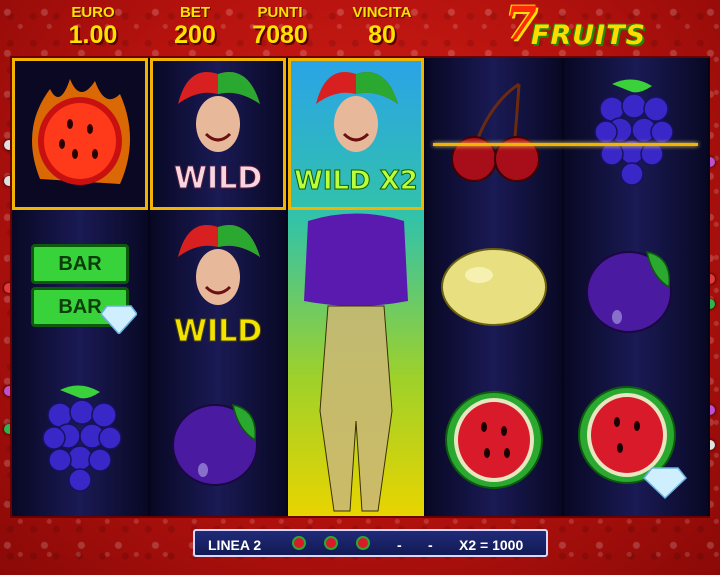  What do you see at coordinates (382, 35) in the screenshot?
I see `vincita-value: 80` at bounding box center [382, 35].